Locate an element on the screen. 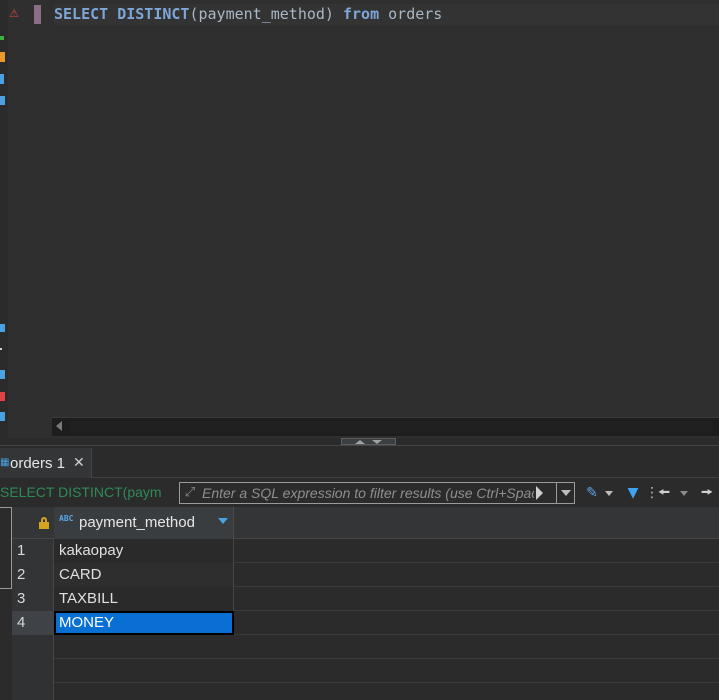  sql-keyword-from: from is located at coordinates (361, 14).